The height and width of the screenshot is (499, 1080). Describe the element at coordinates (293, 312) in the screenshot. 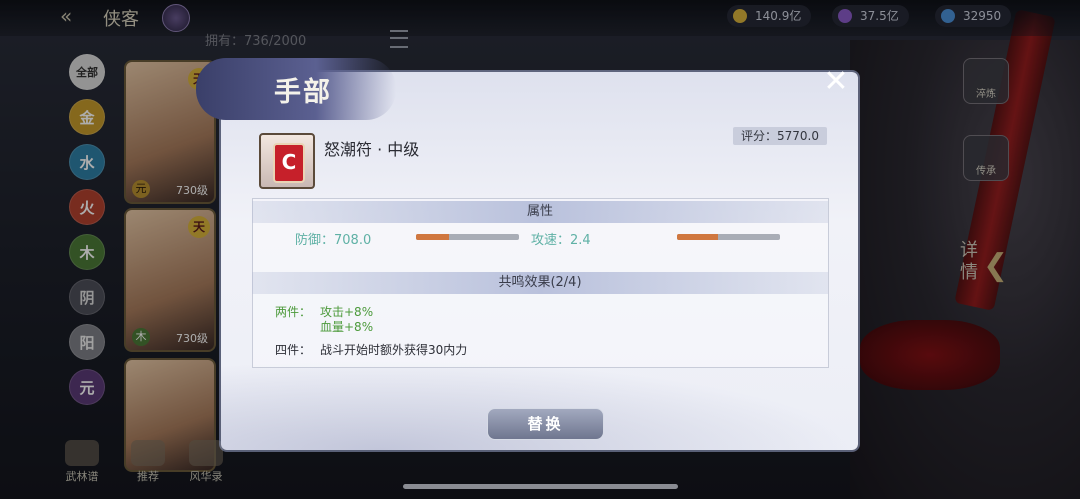

I see `resonance-tier-2: 两件：` at that location.